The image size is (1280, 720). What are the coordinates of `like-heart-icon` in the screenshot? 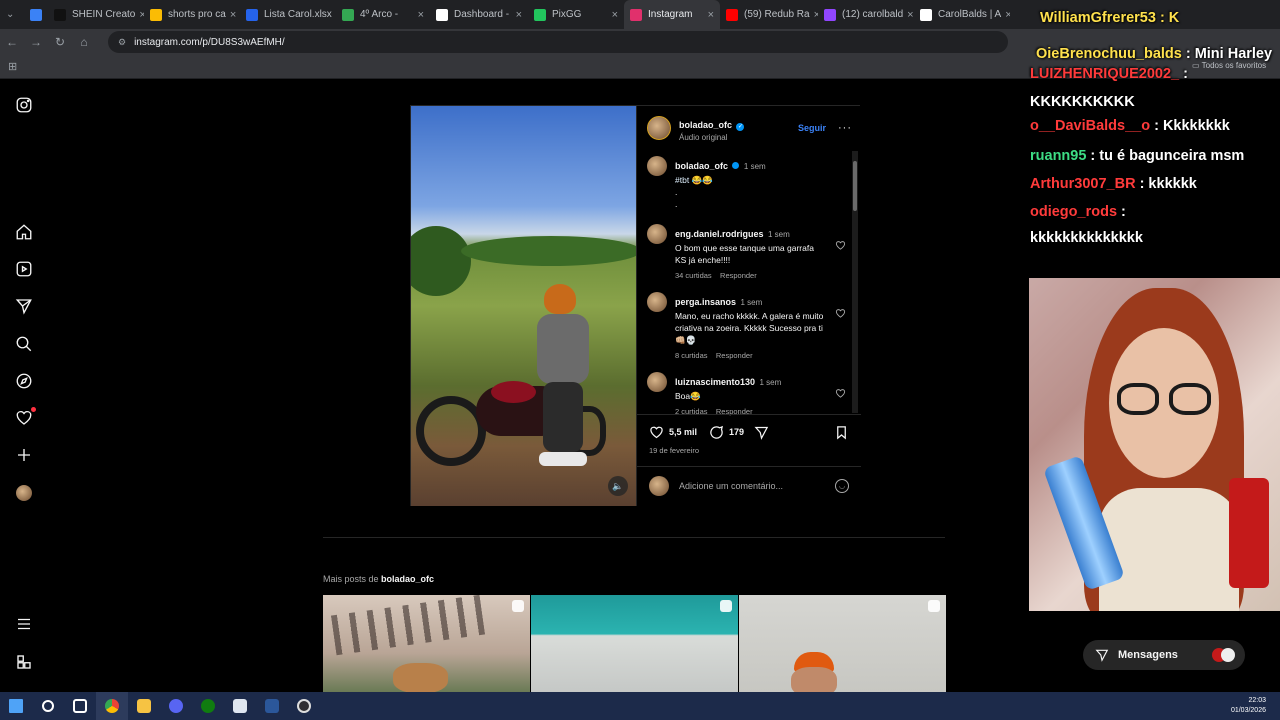 It's located at (656, 432).